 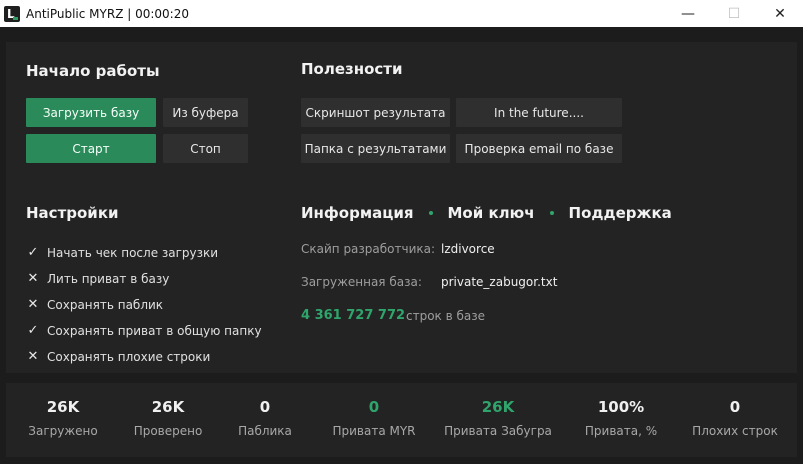 I want to click on option-label: Лить приват в базу, so click(x=108, y=278).